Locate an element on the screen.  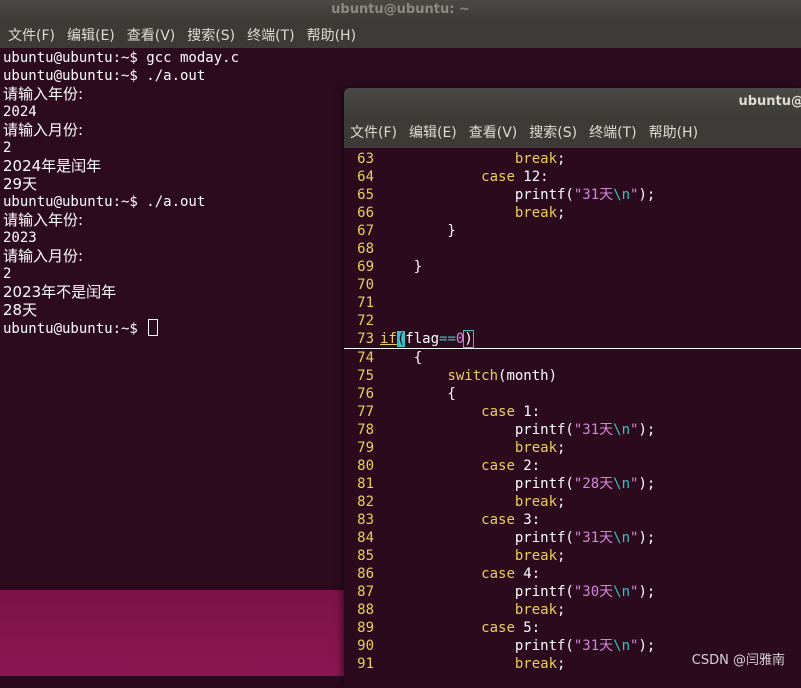
line-number: 74 is located at coordinates (365, 358).